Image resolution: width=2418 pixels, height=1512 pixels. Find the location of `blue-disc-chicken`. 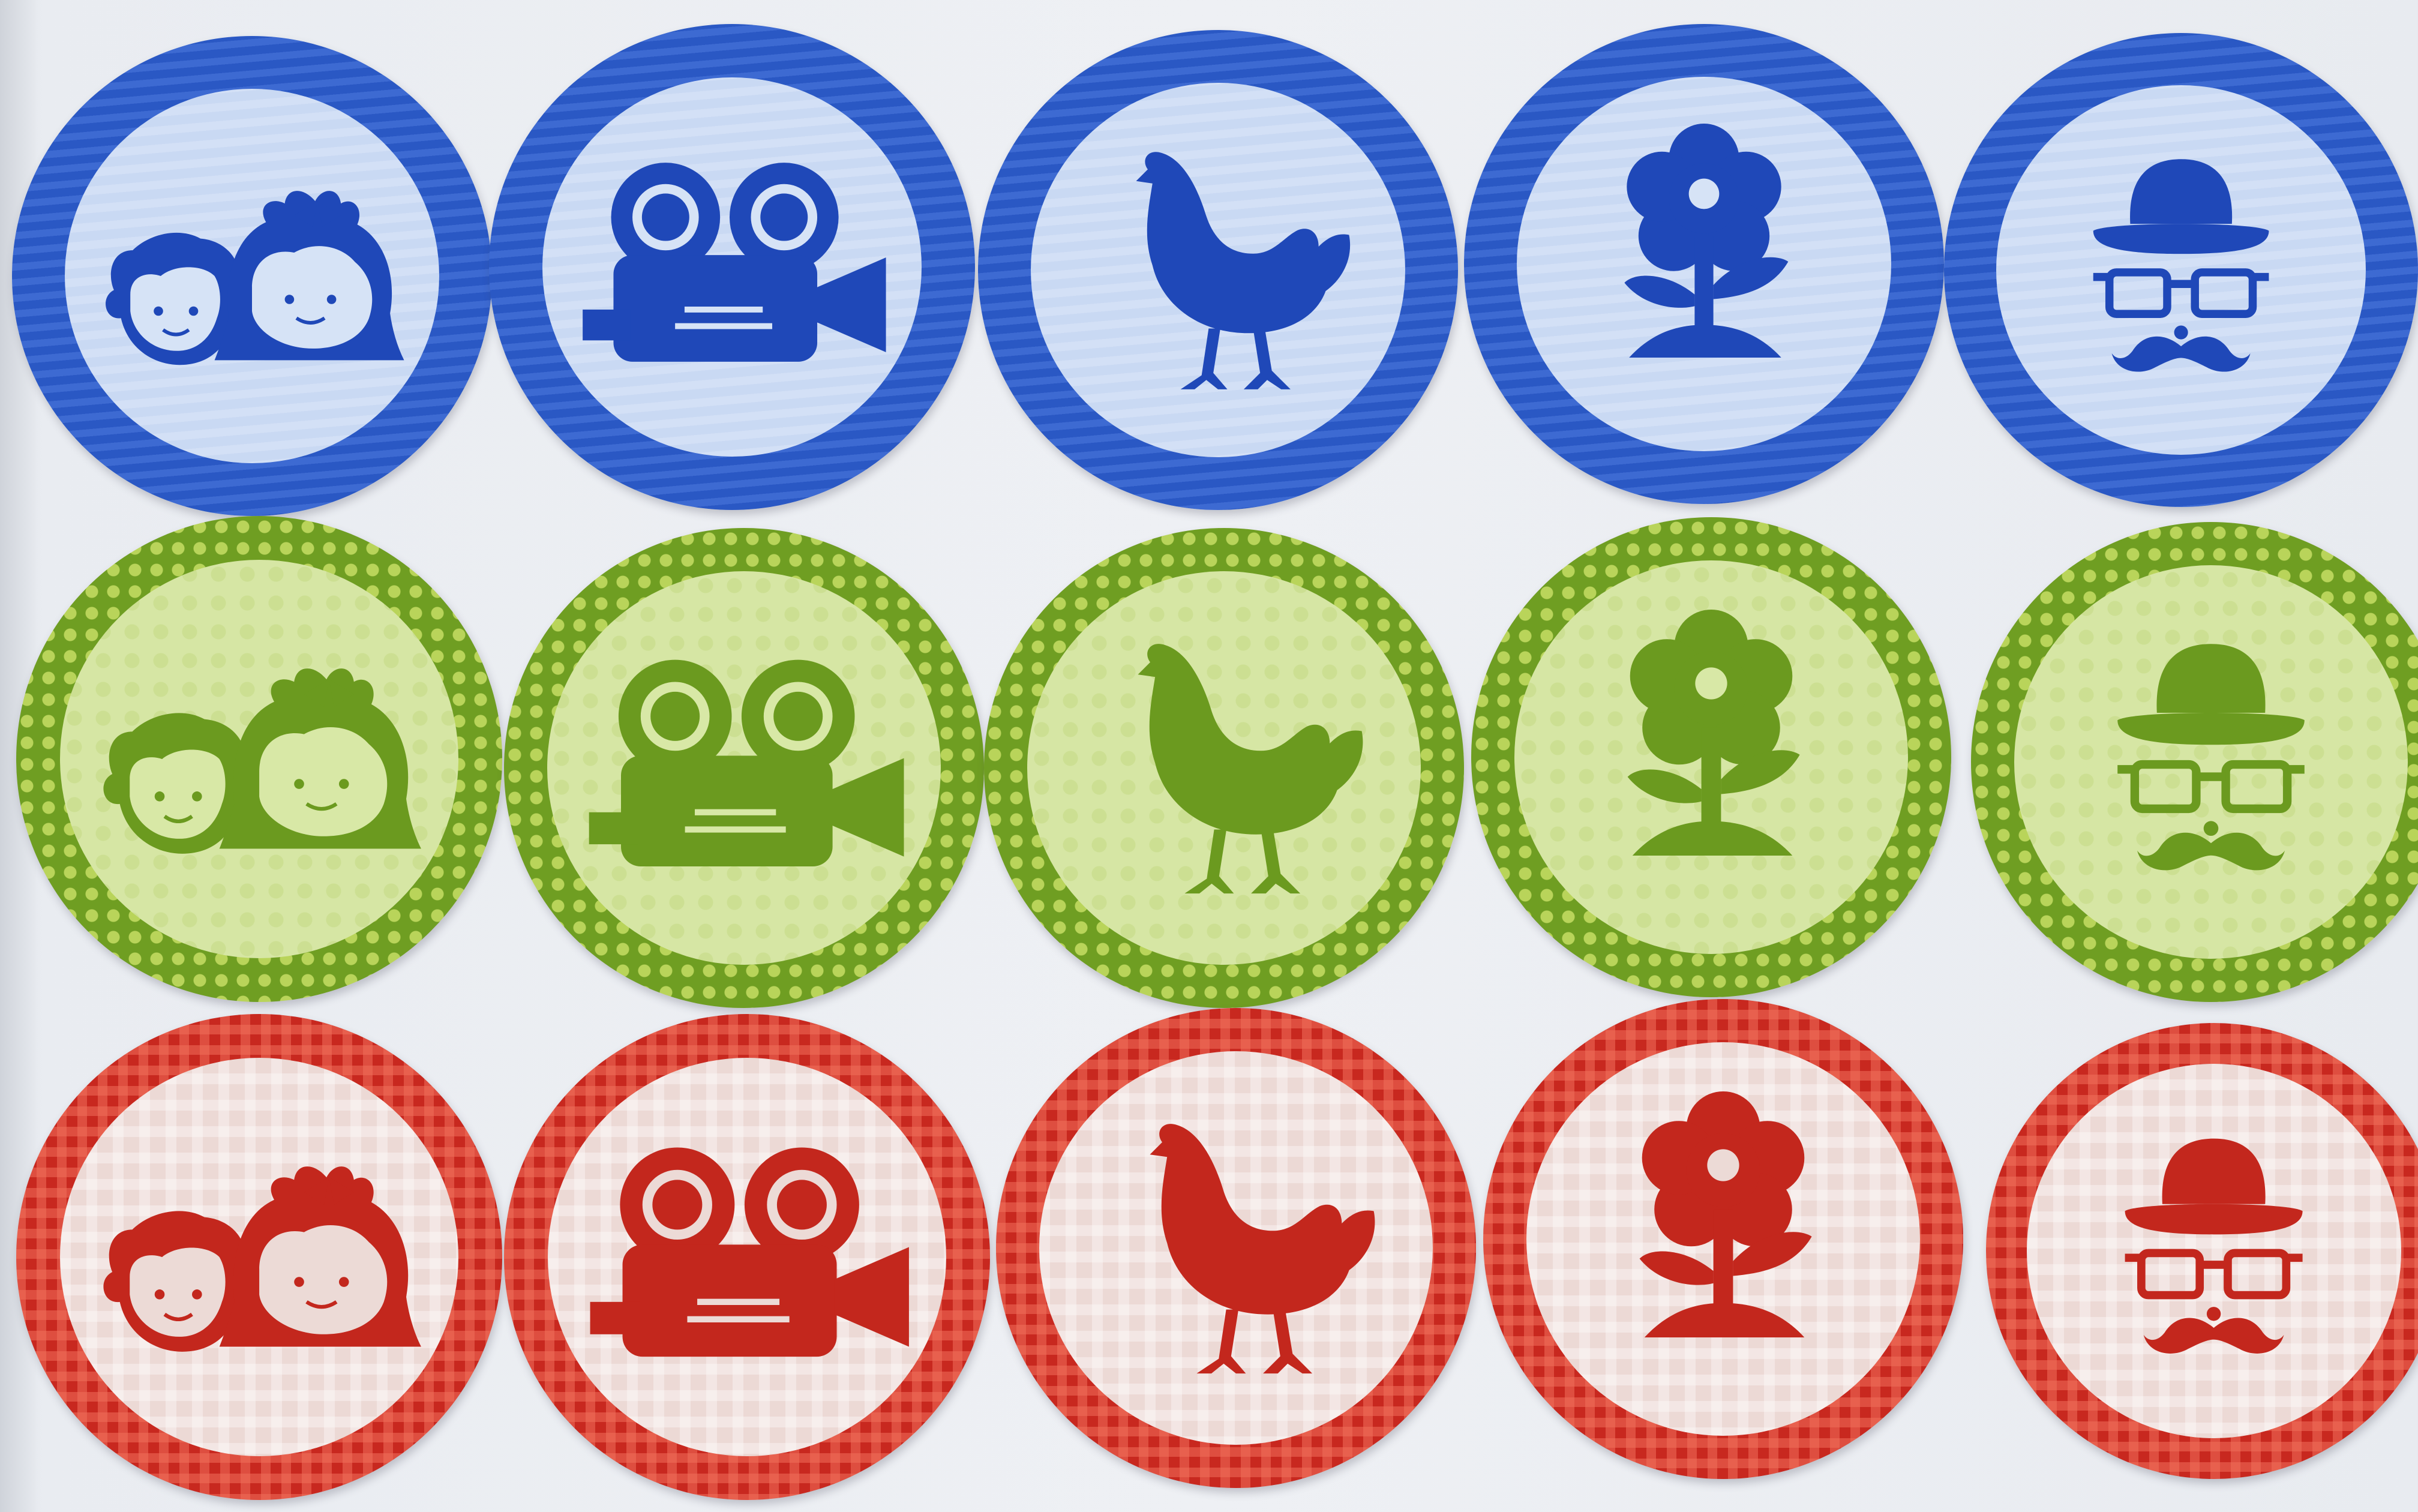

blue-disc-chicken is located at coordinates (1218, 270).